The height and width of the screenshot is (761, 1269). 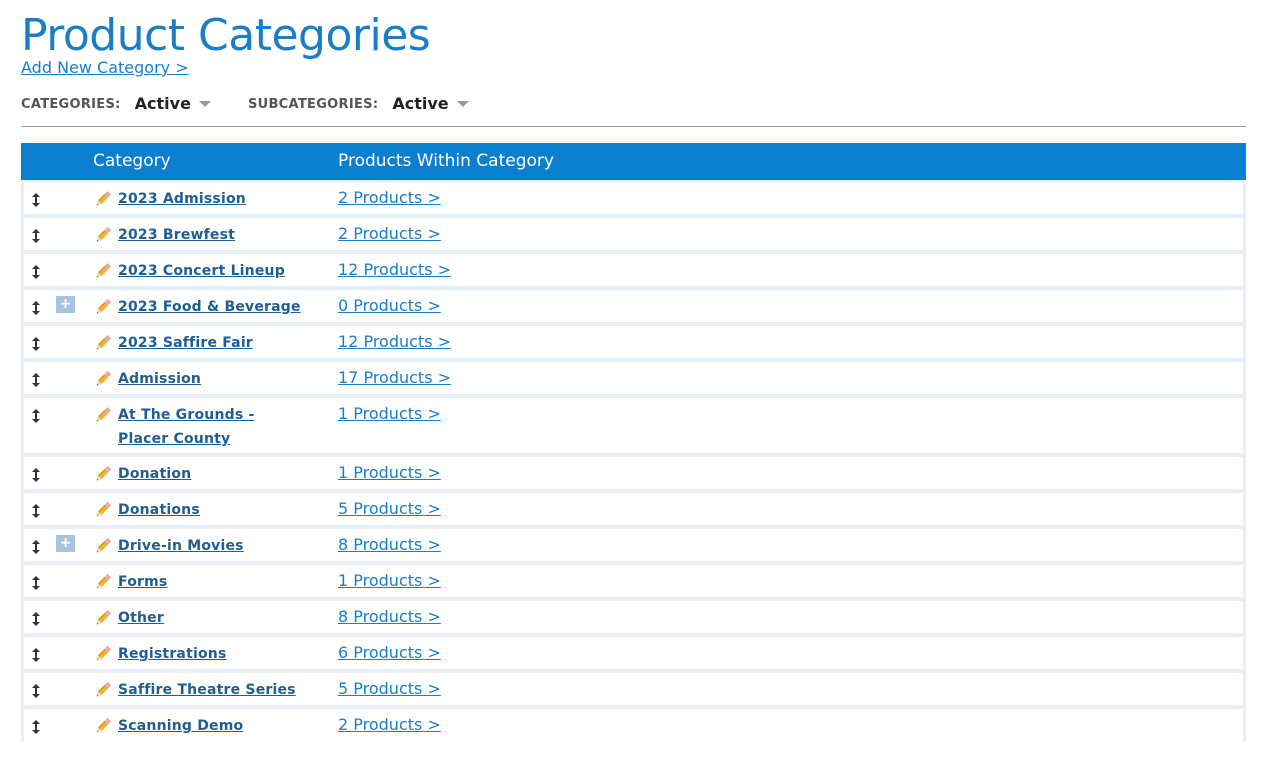 What do you see at coordinates (633, 234) in the screenshot?
I see `table-row: 2023 Brewfest 2 Products >` at bounding box center [633, 234].